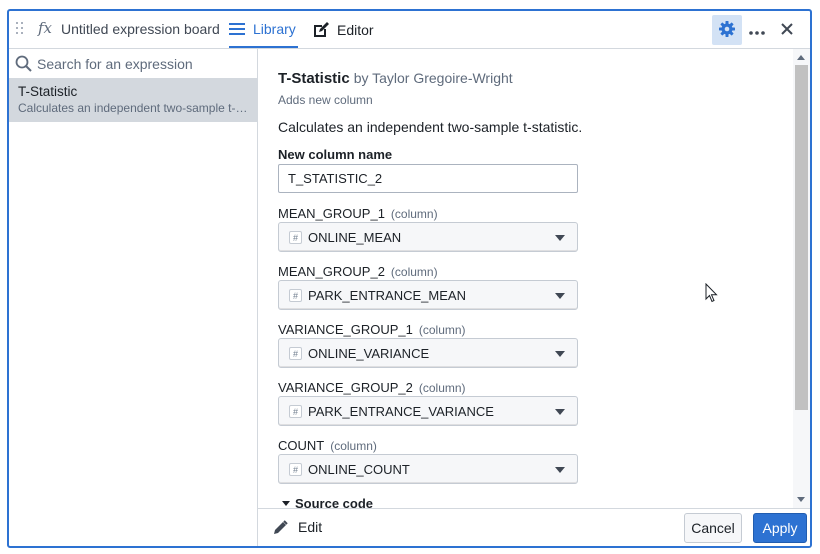 Image resolution: width=820 pixels, height=554 pixels. I want to click on new-column-name-input, so click(428, 178).